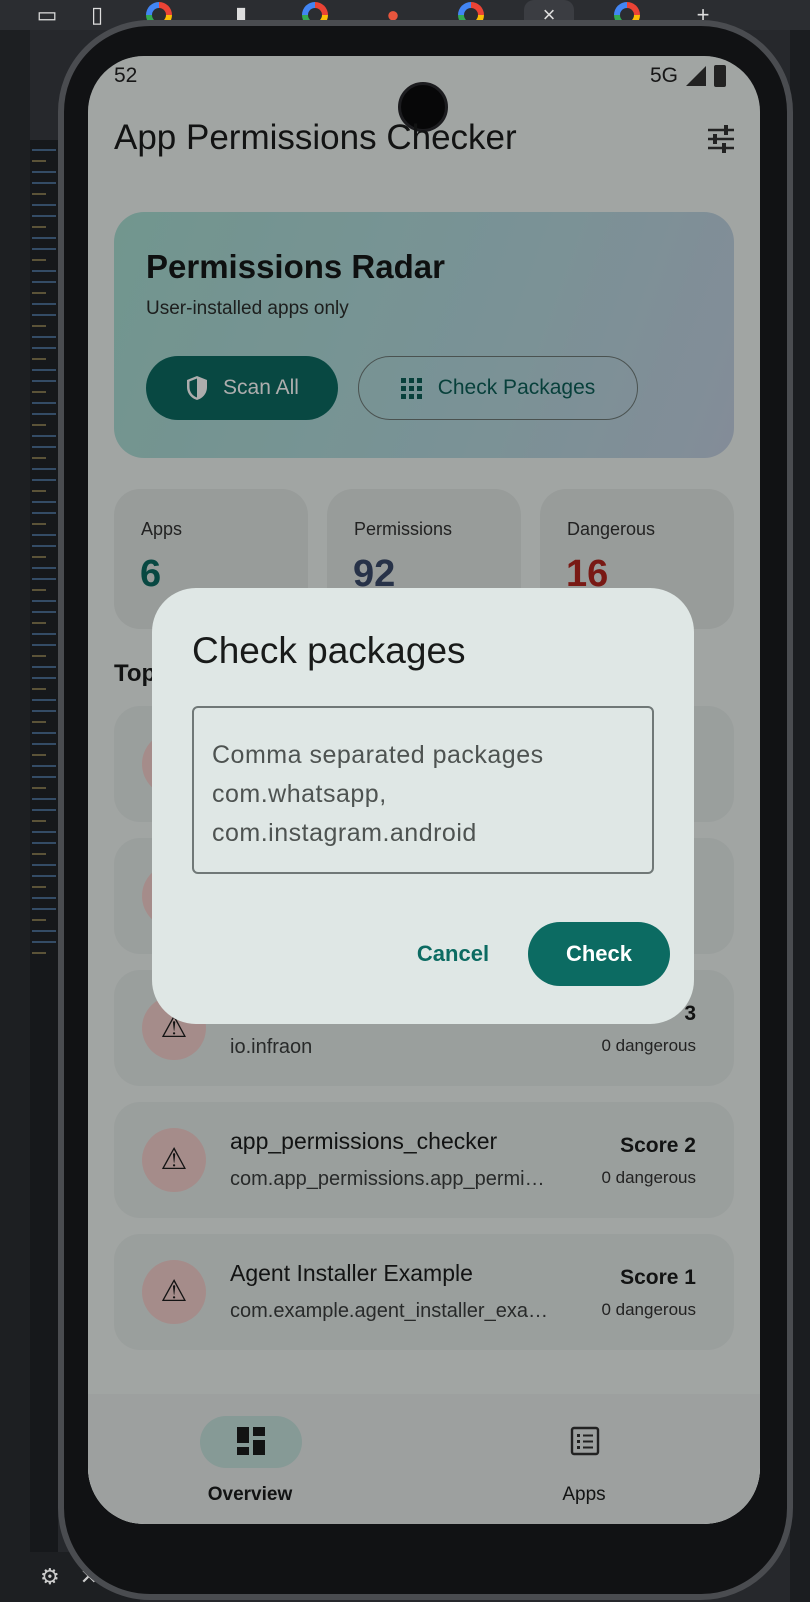  I want to click on check-button: Check, so click(599, 954).